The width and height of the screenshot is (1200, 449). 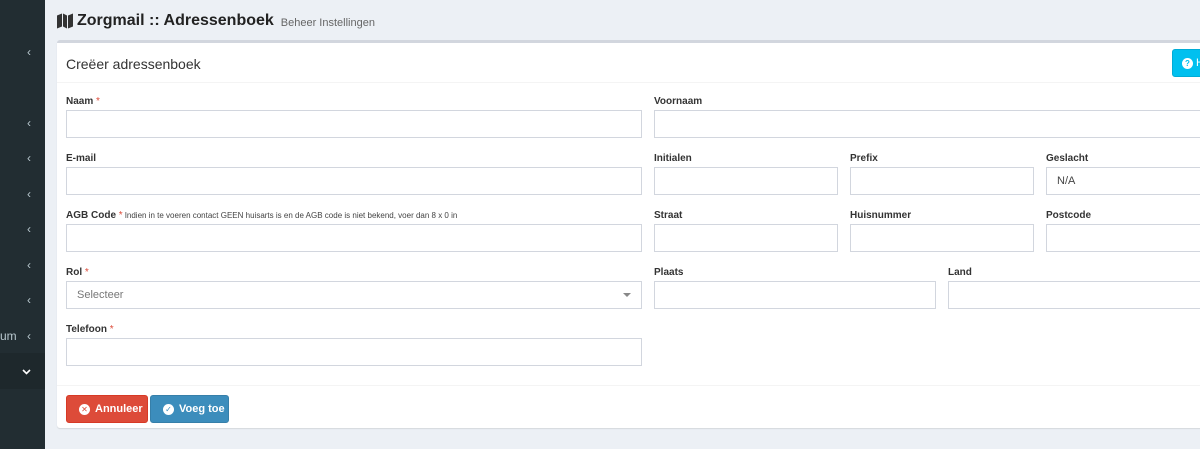 I want to click on postcode-label: Postcode, so click(x=1069, y=215).